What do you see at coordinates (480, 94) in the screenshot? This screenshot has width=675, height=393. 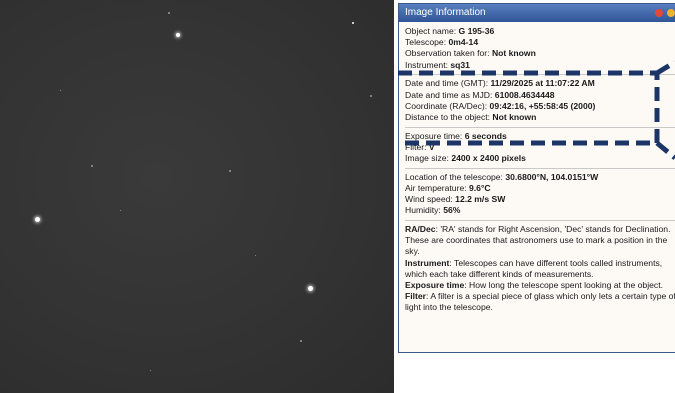 I see `date-mjd-row: Date and time as MJD: 61008.4634448` at bounding box center [480, 94].